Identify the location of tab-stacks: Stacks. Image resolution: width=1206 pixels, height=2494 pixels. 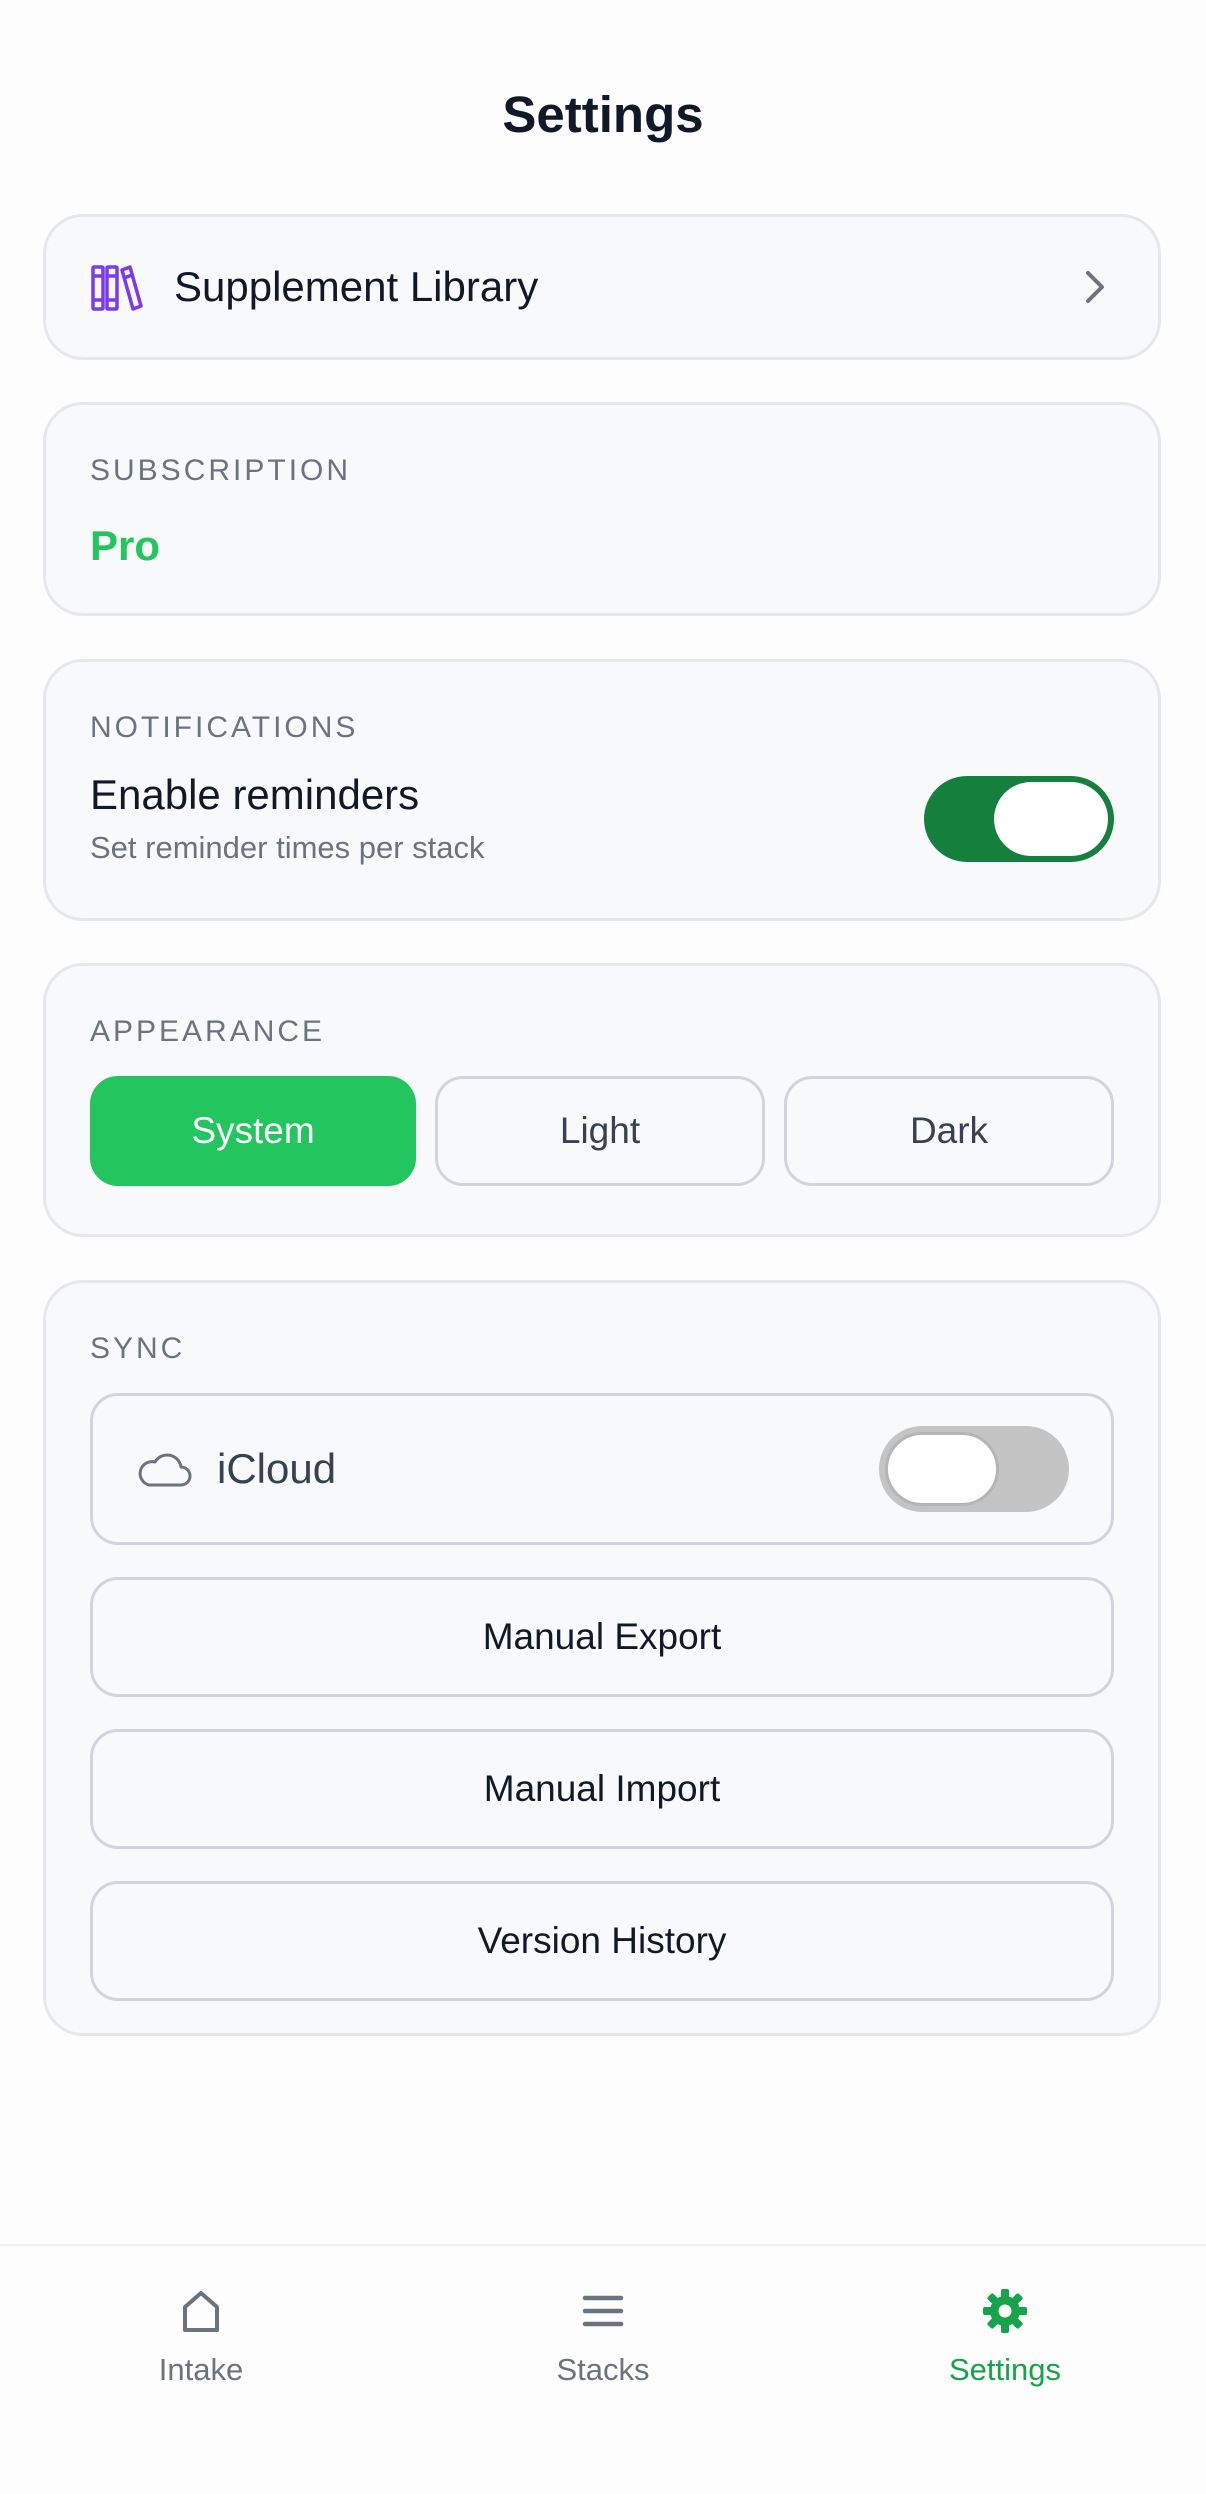
(603, 2370).